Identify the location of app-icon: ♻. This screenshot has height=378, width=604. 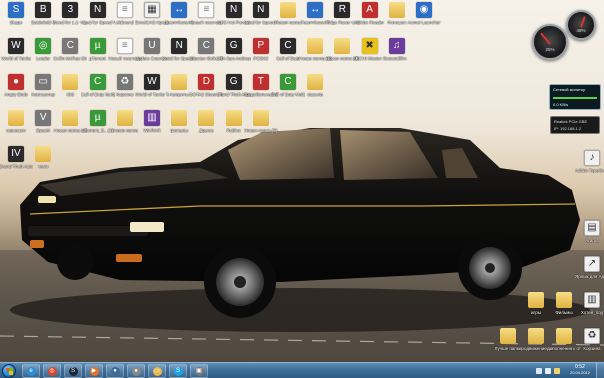
(592, 336).